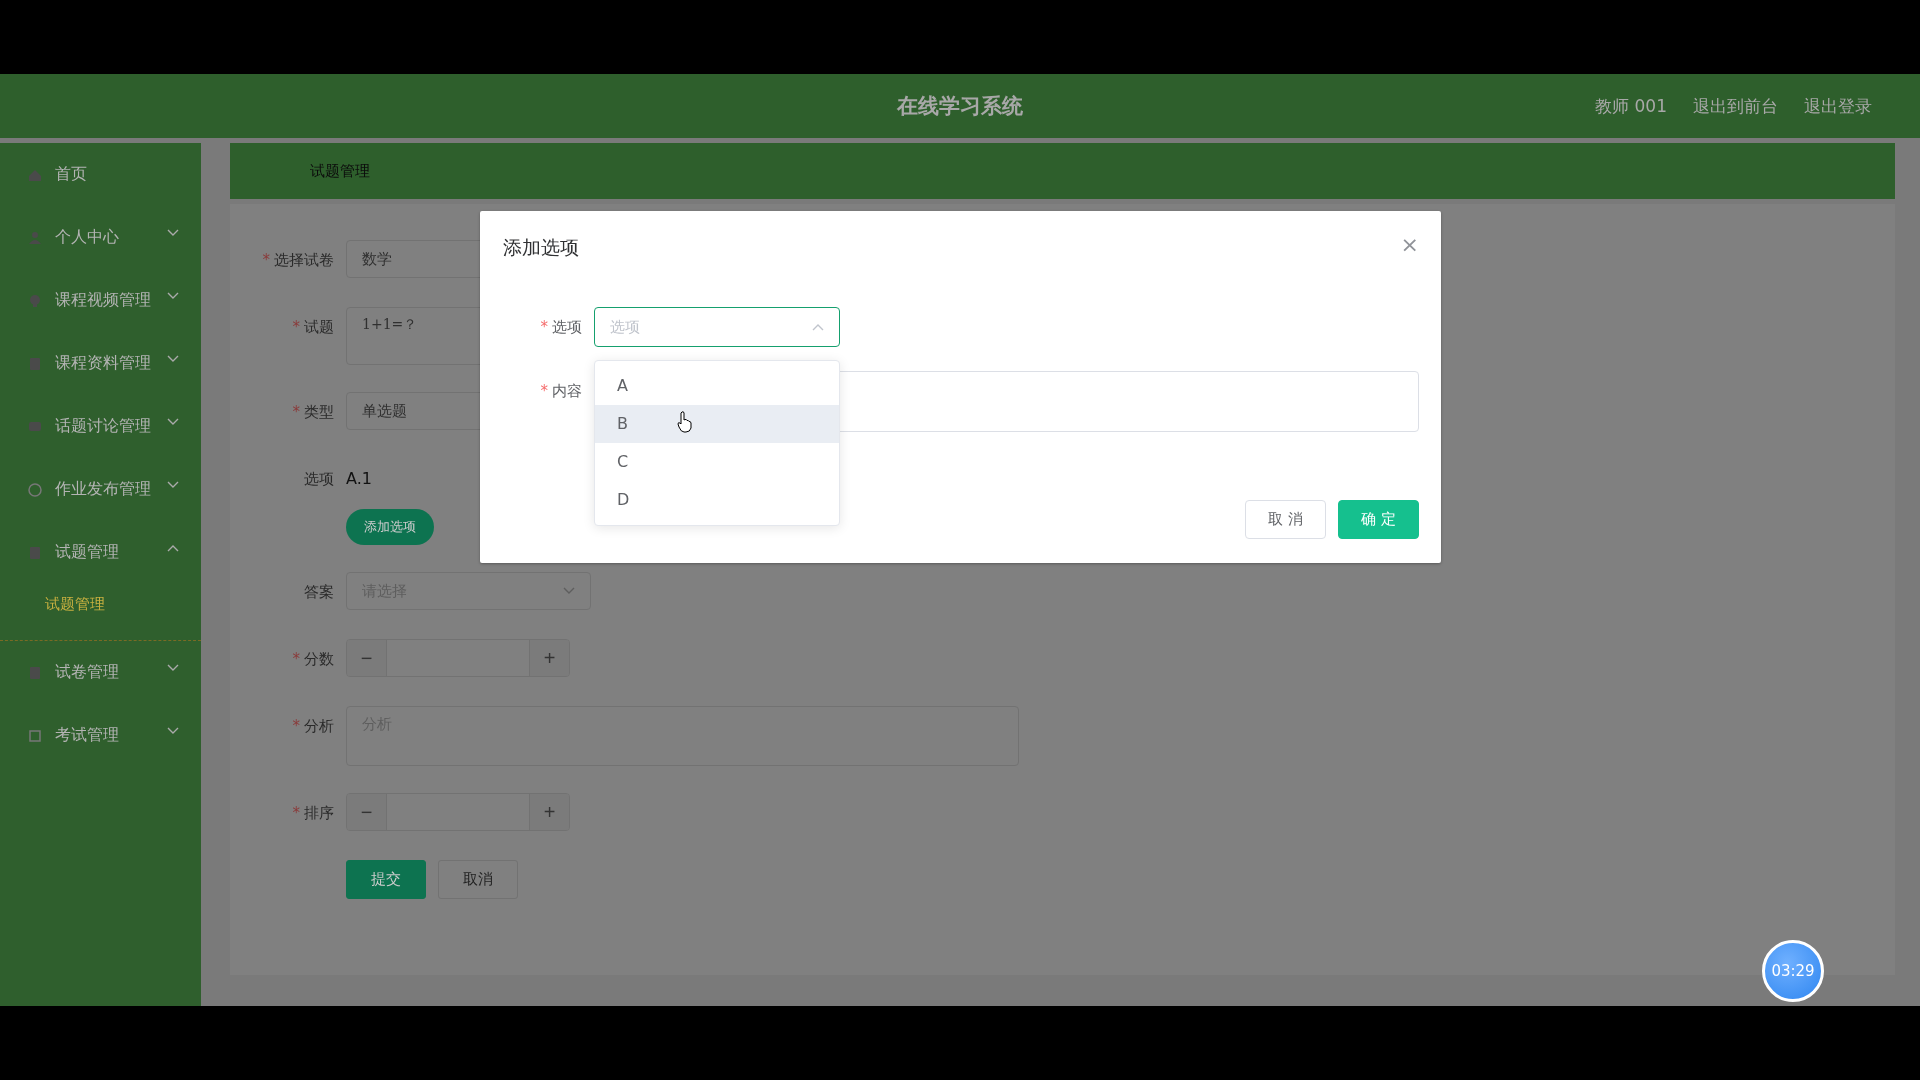 The image size is (1920, 1080). Describe the element at coordinates (313, 813) in the screenshot. I see `field-label: * 排序` at that location.